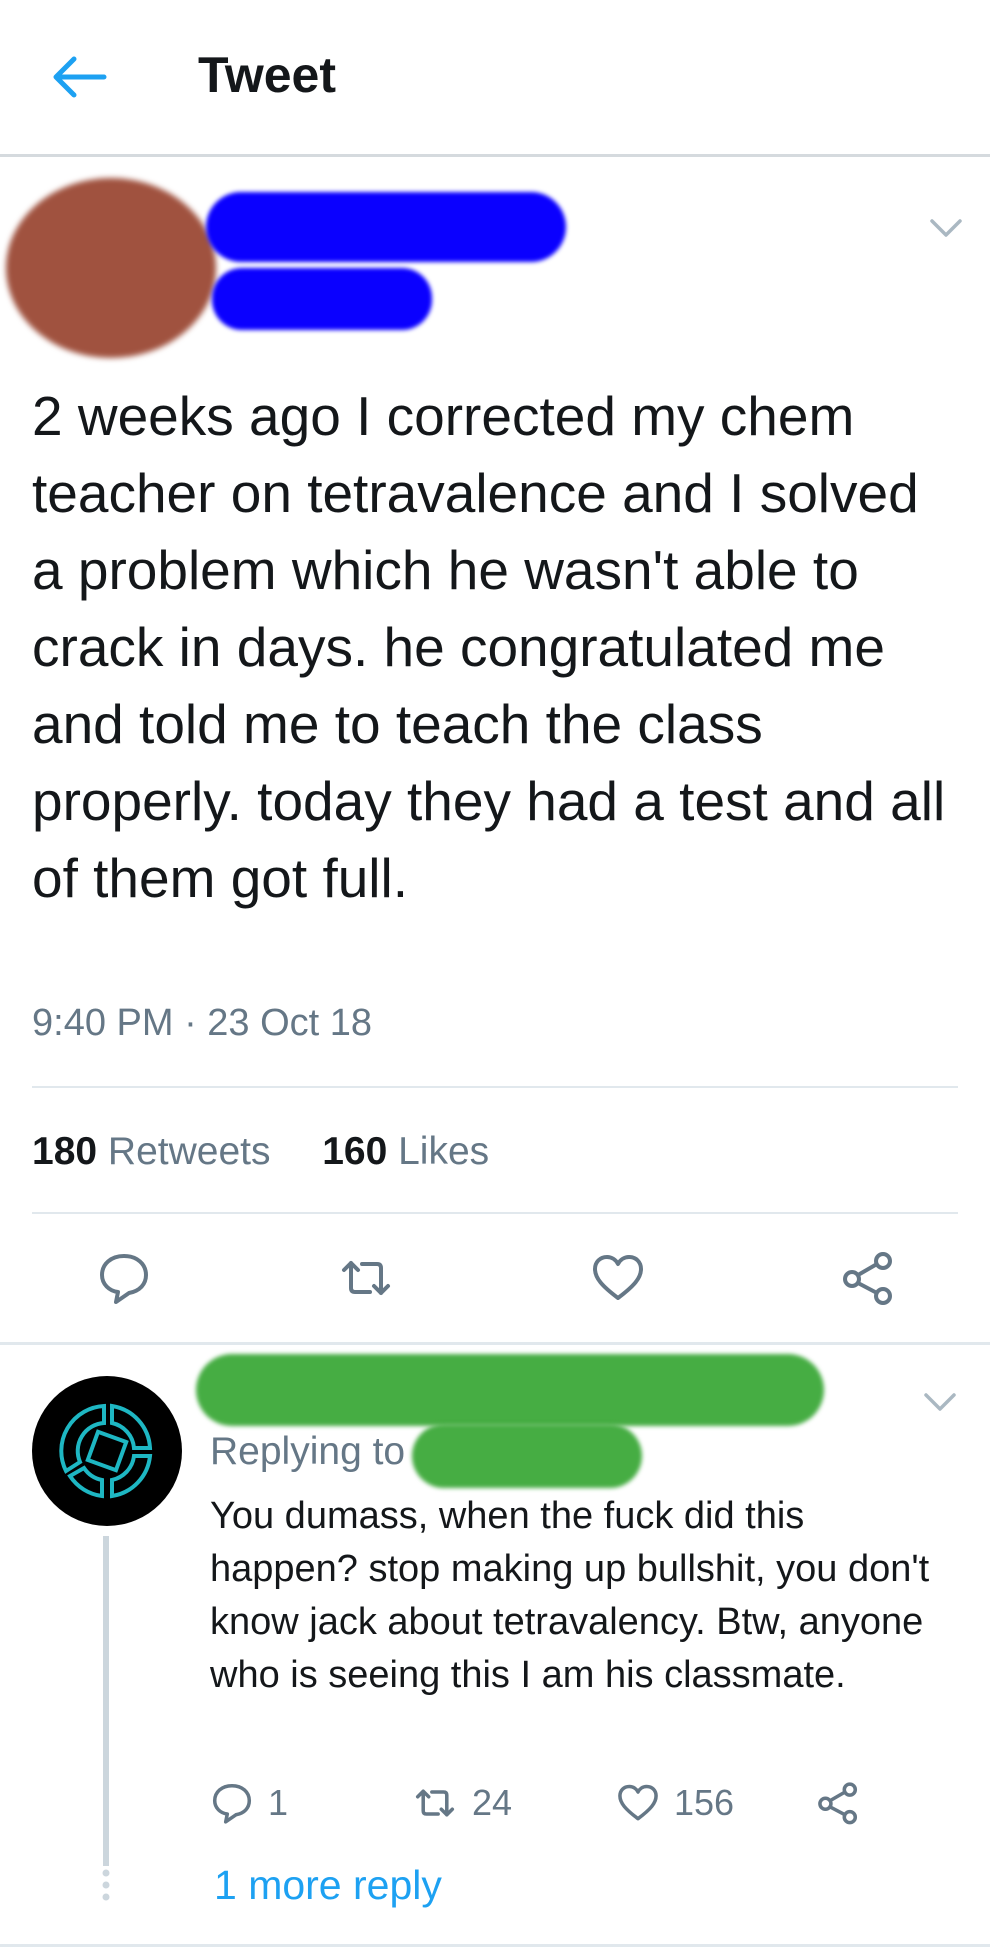 Image resolution: width=990 pixels, height=1951 pixels. I want to click on replying-to-label: Replying to, so click(308, 1451).